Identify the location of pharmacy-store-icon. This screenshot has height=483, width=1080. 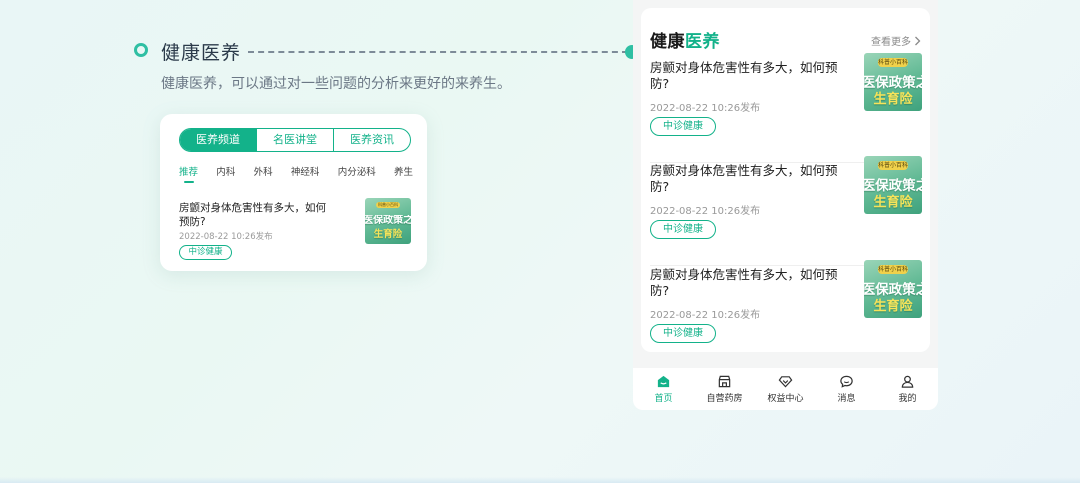
(724, 381).